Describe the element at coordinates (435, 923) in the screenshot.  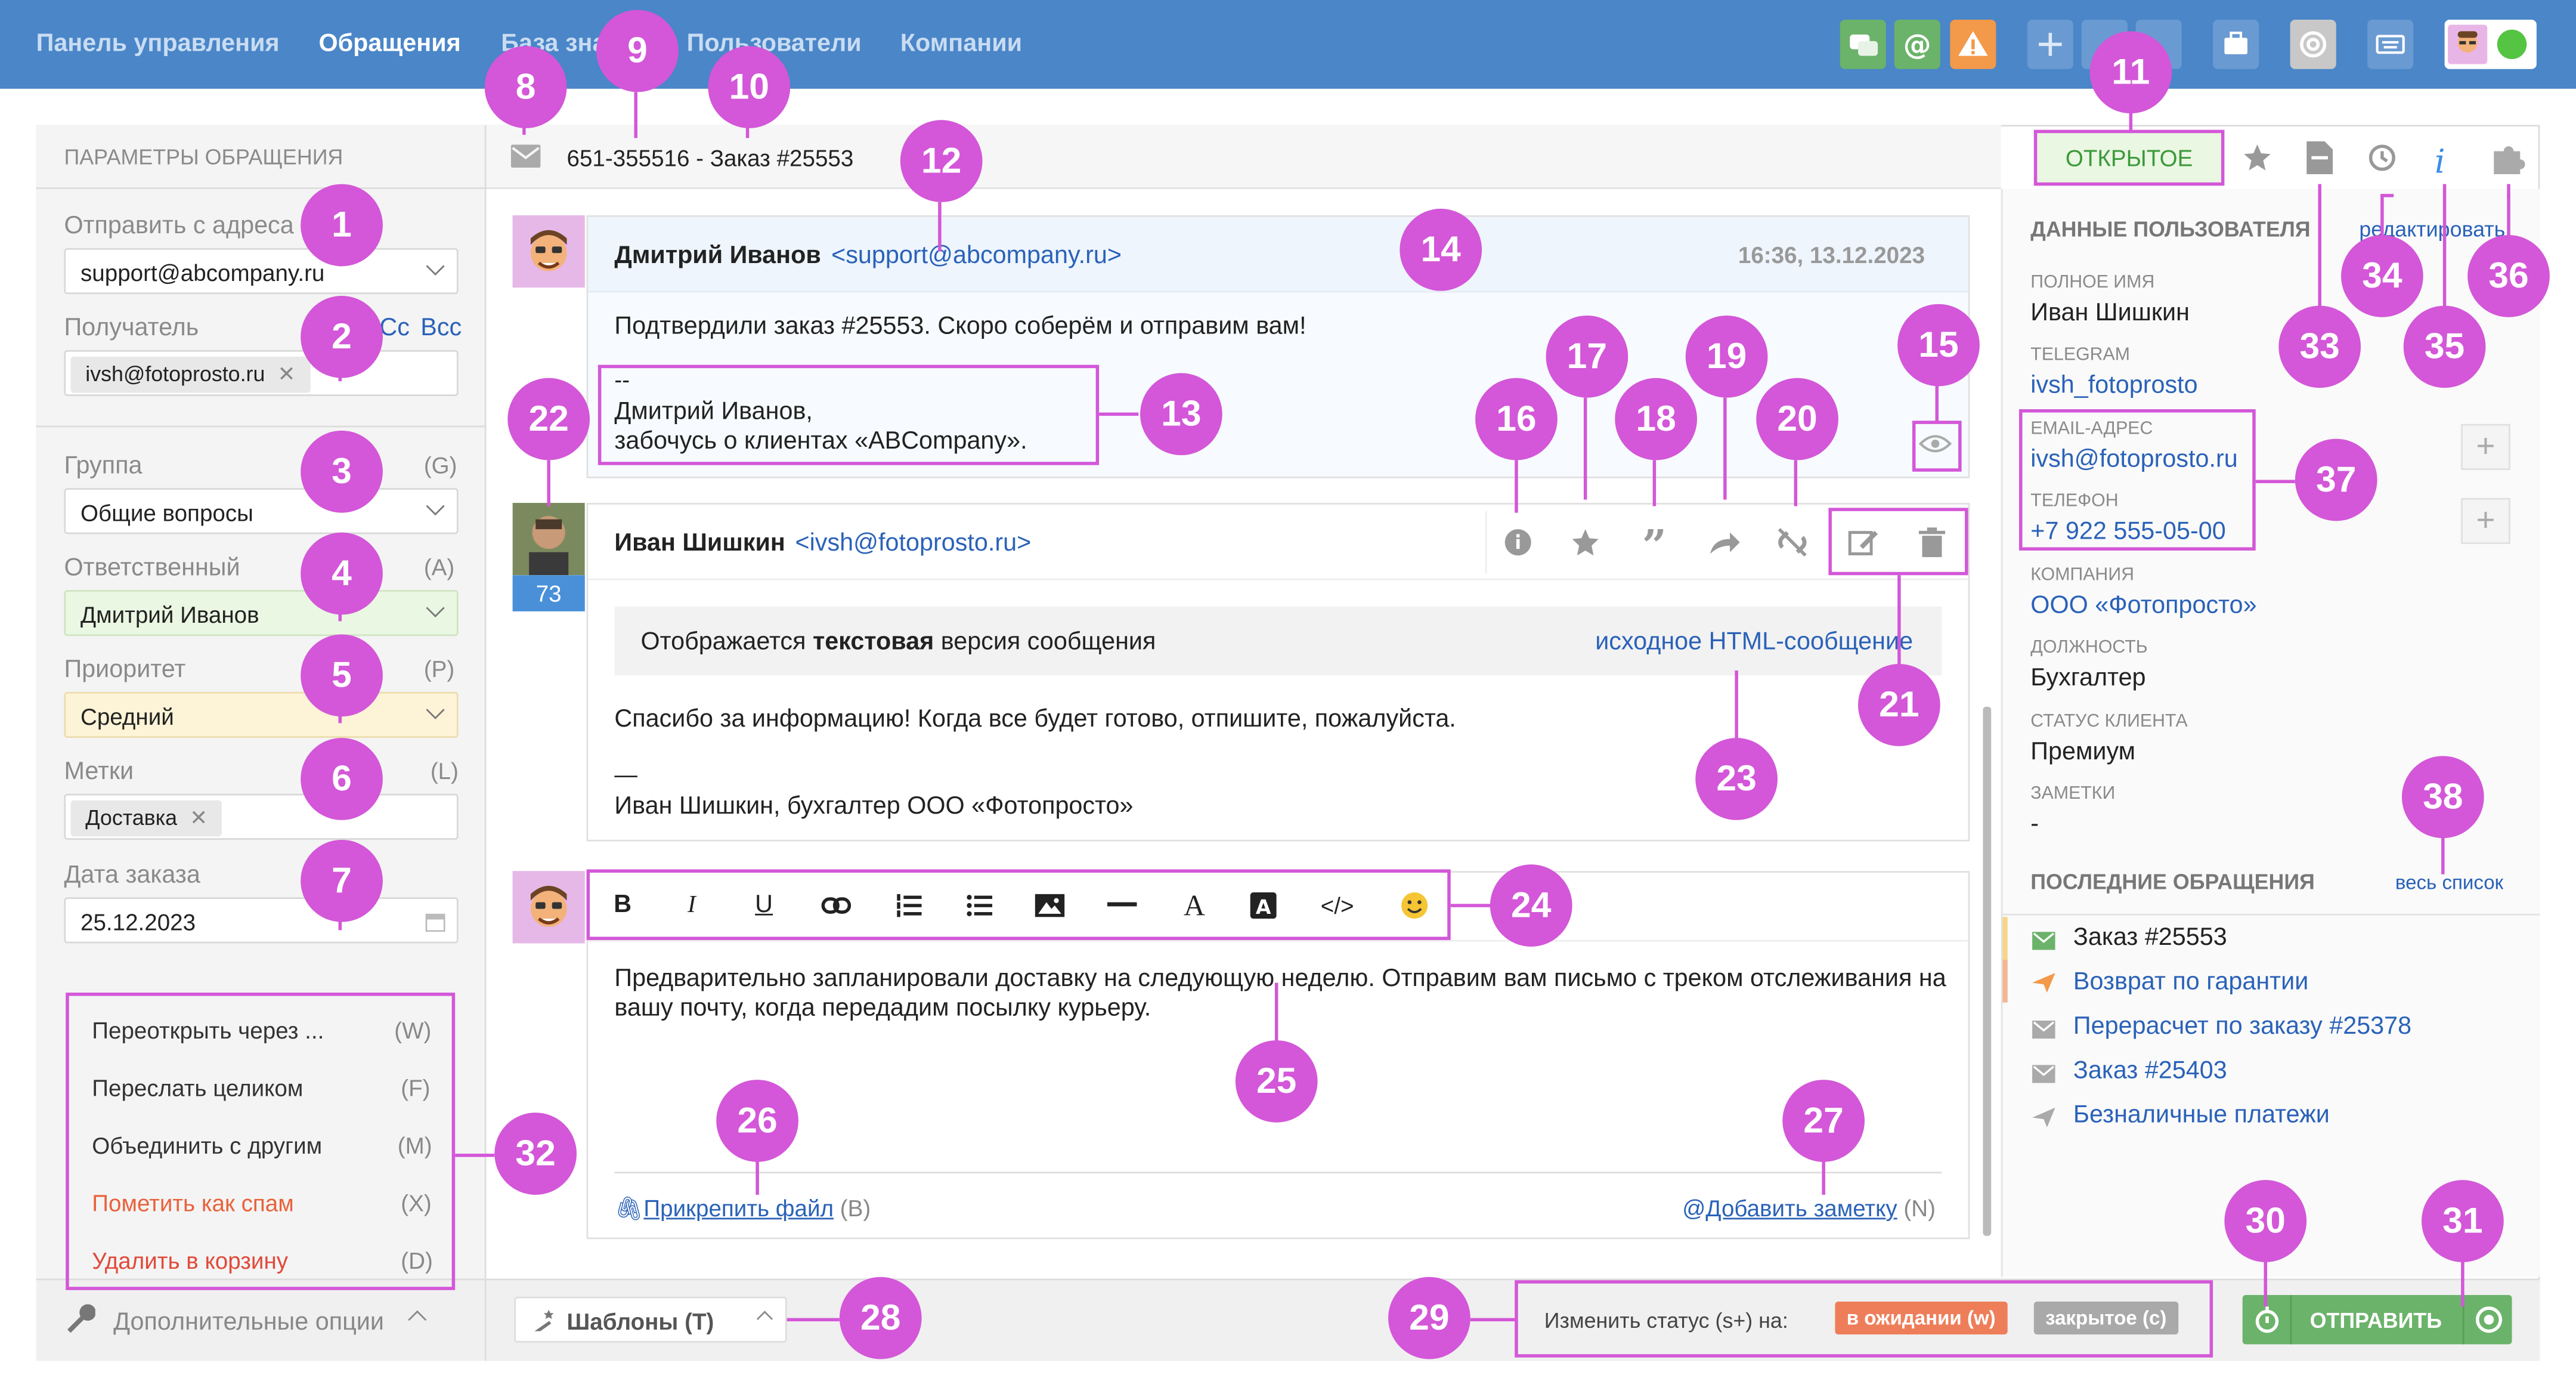
I see `calendar-icon` at that location.